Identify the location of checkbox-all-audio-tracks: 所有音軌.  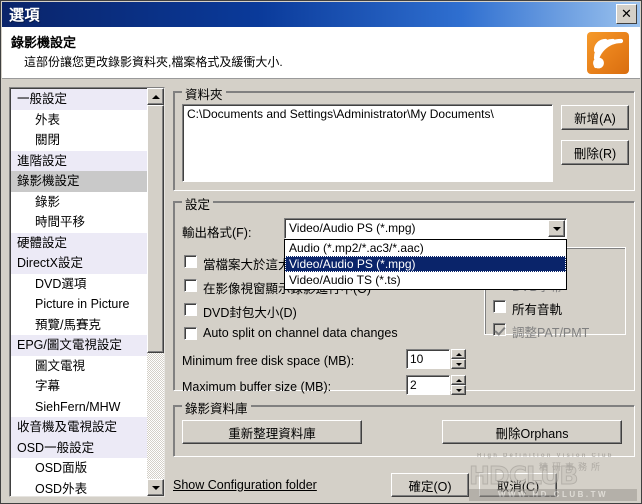
(527, 308).